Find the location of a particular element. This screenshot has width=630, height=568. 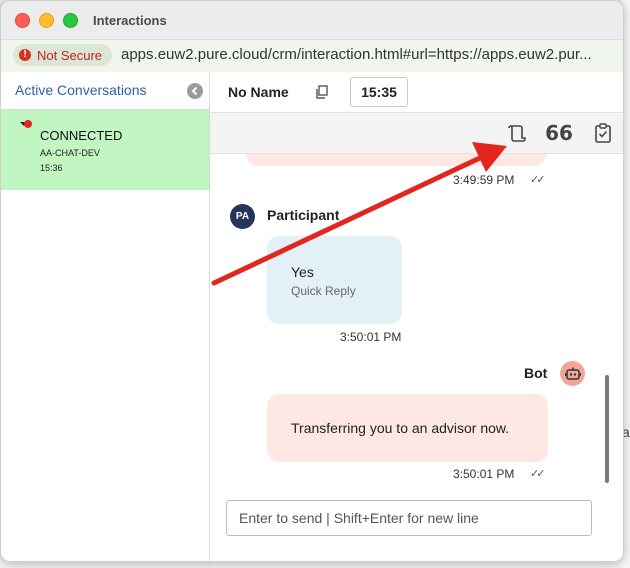

participant-name: Participant is located at coordinates (303, 215).